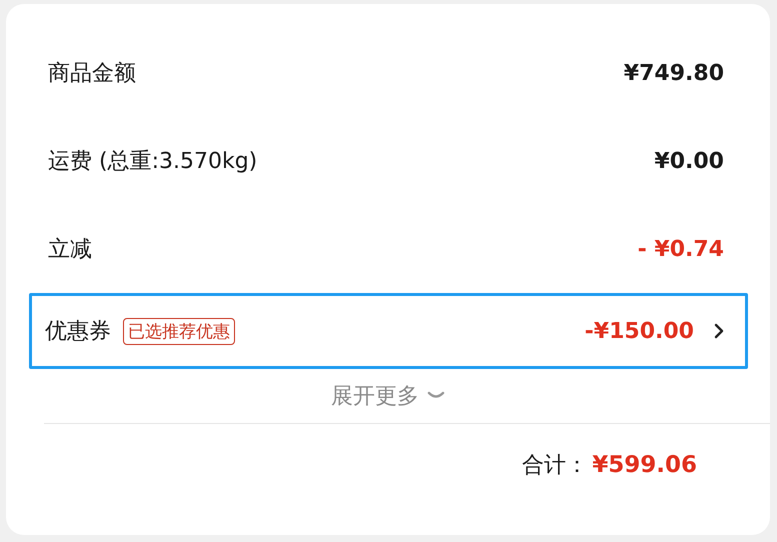 Image resolution: width=777 pixels, height=542 pixels. Describe the element at coordinates (92, 74) in the screenshot. I see `row-label: 商品金额` at that location.